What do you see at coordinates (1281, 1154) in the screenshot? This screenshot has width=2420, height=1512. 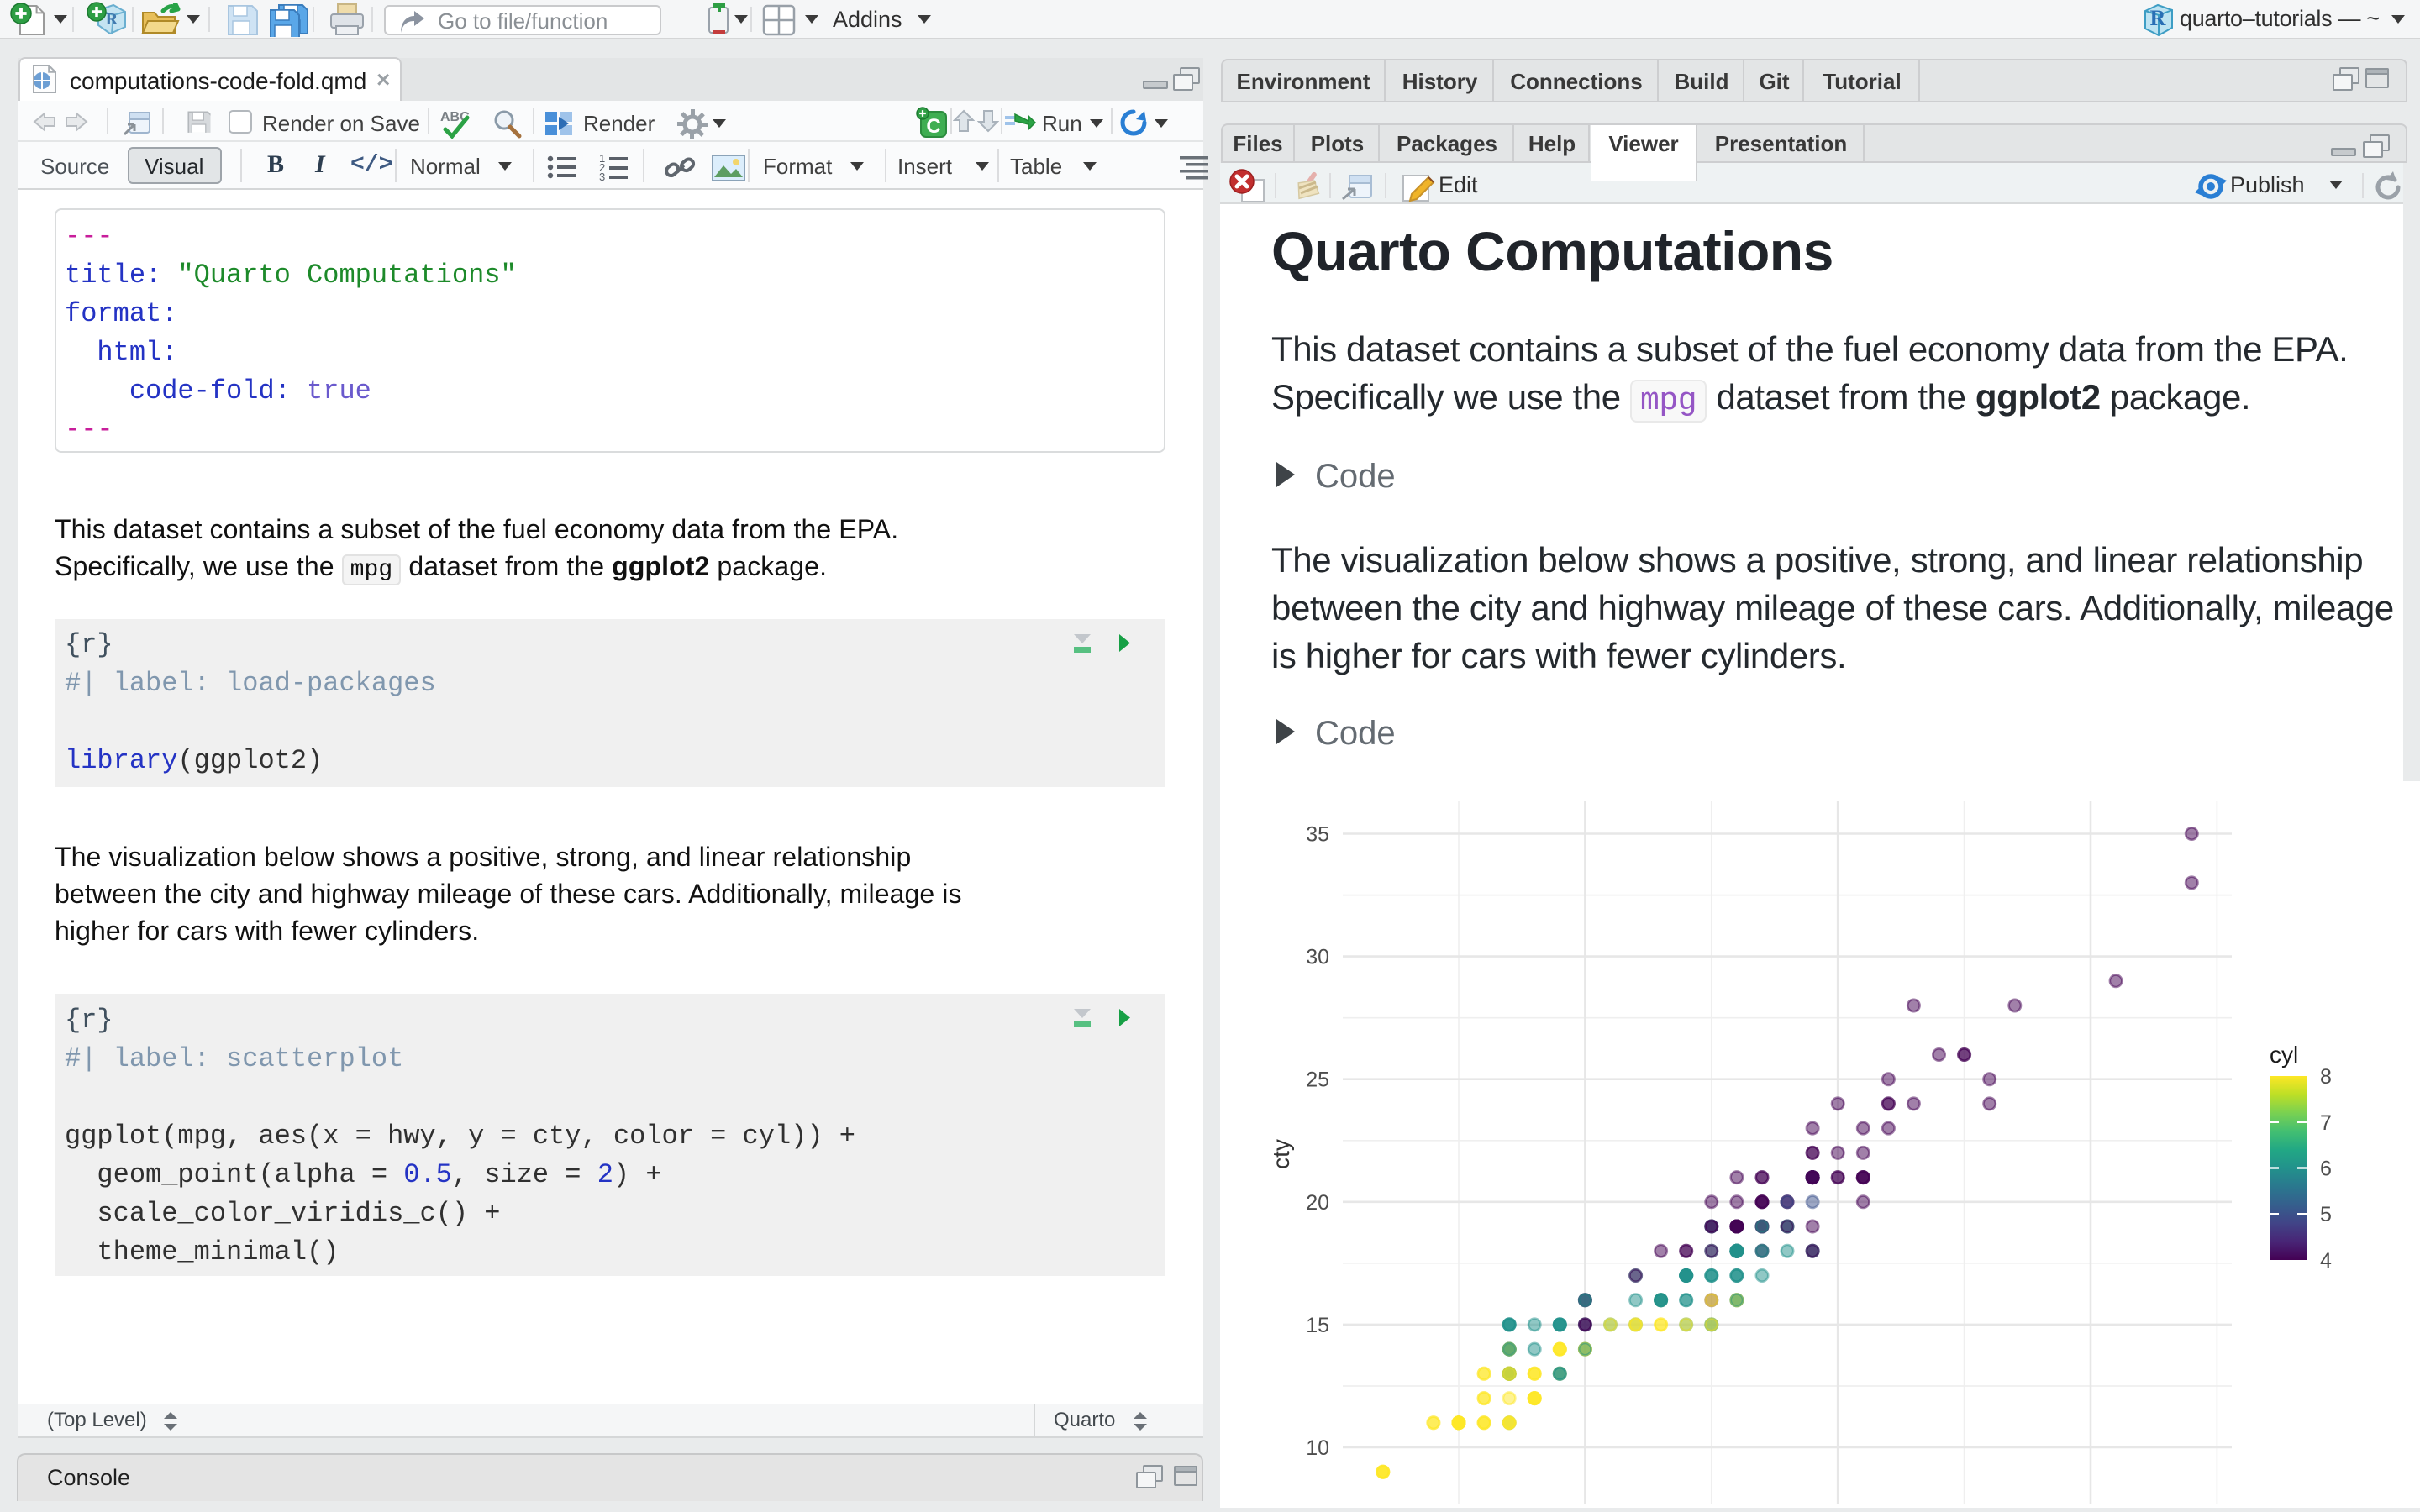 I see `svg-text: cty` at bounding box center [1281, 1154].